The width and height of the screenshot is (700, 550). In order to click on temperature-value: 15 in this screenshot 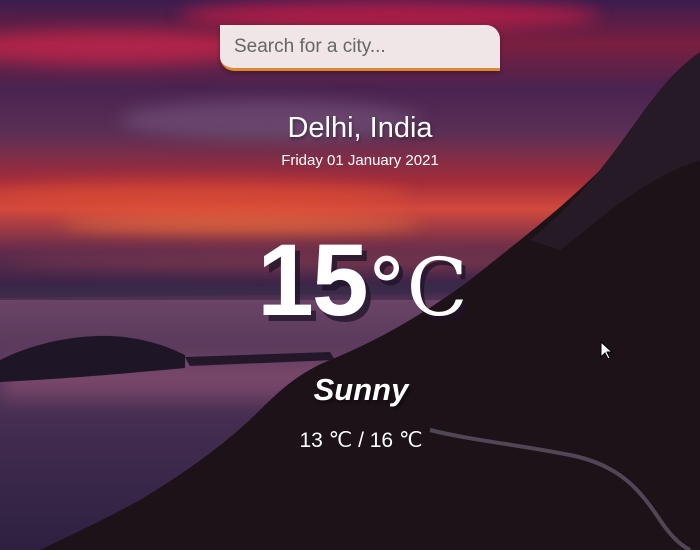, I will do `click(312, 280)`.